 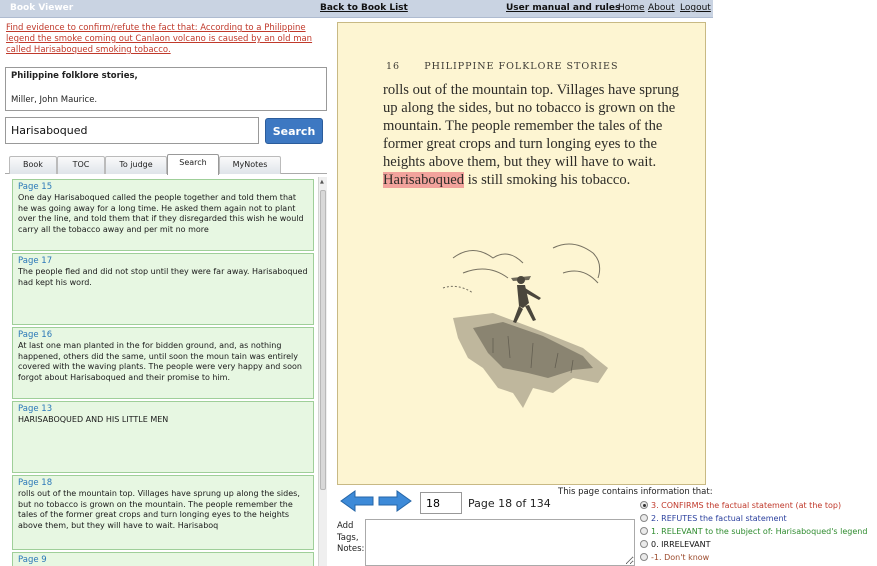 I want to click on page-number: 16, so click(x=393, y=66).